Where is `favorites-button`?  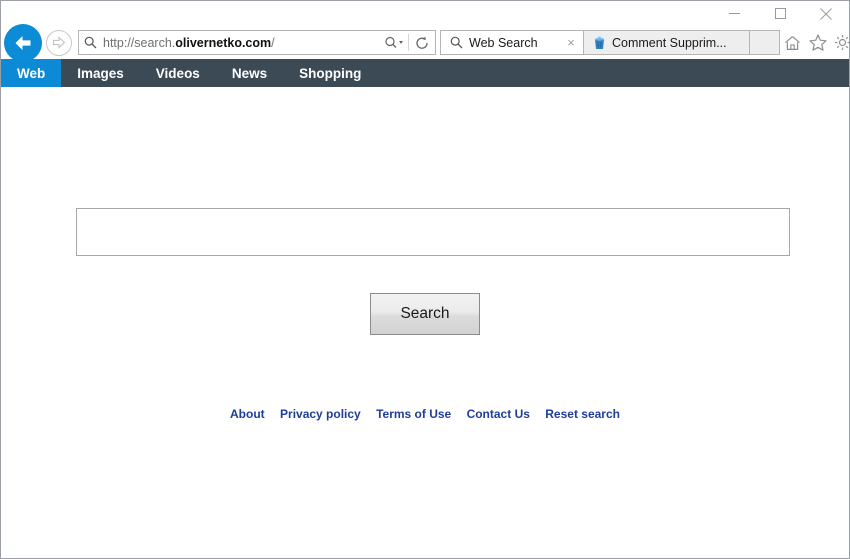 favorites-button is located at coordinates (817, 42).